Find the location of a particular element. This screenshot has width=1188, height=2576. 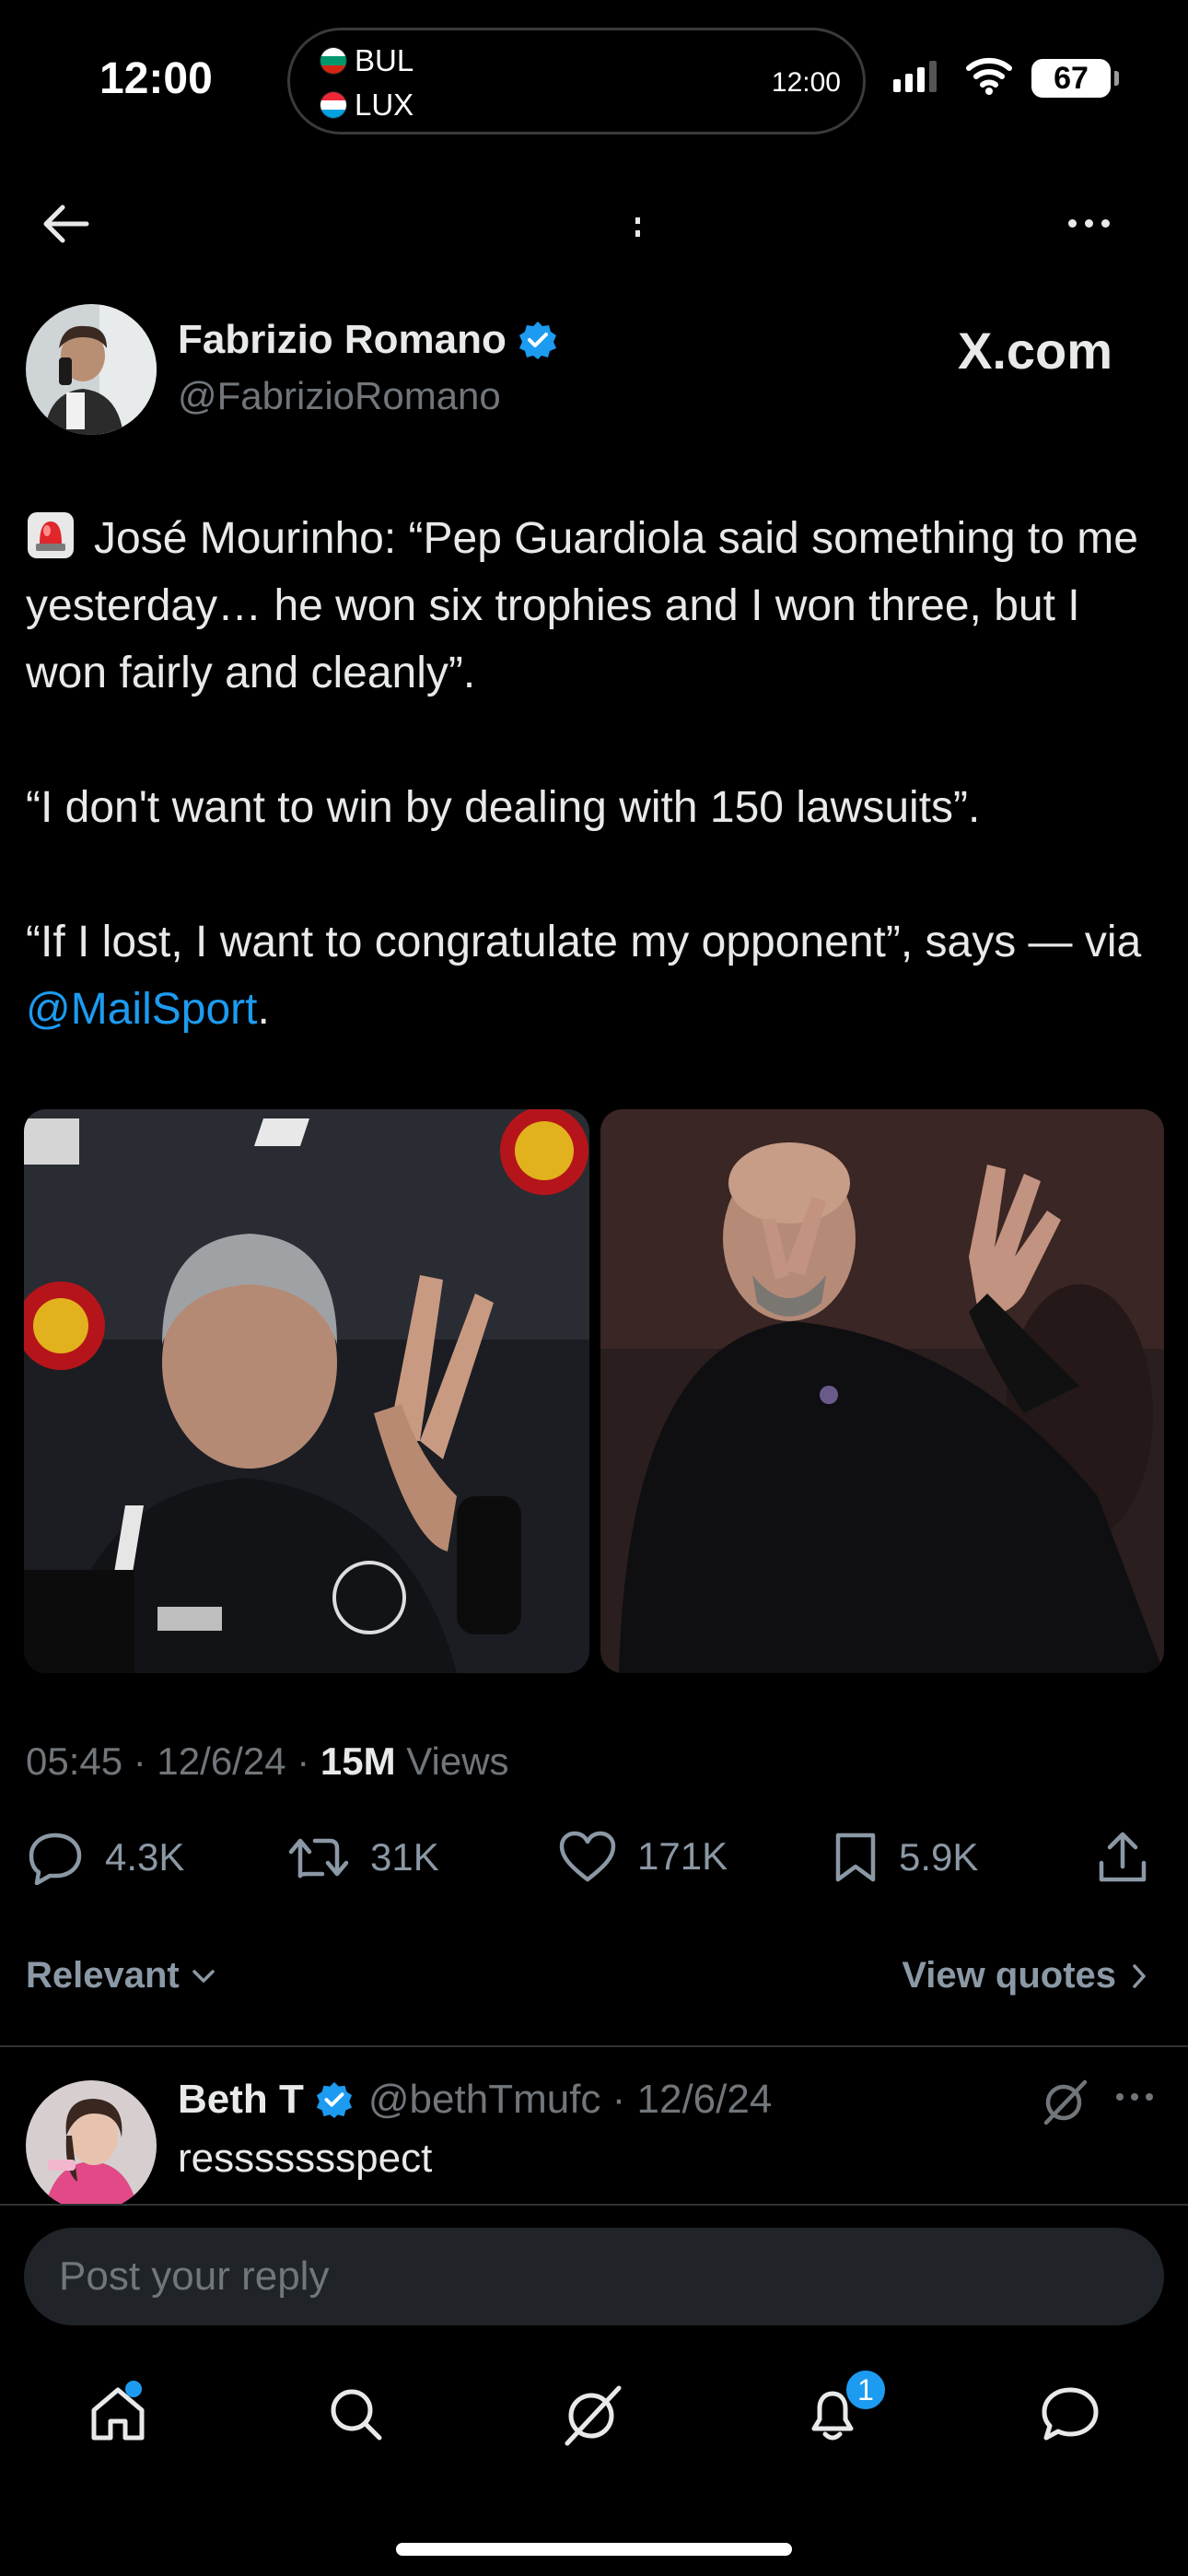

author-name-row: Fabrizio Romano is located at coordinates (368, 340).